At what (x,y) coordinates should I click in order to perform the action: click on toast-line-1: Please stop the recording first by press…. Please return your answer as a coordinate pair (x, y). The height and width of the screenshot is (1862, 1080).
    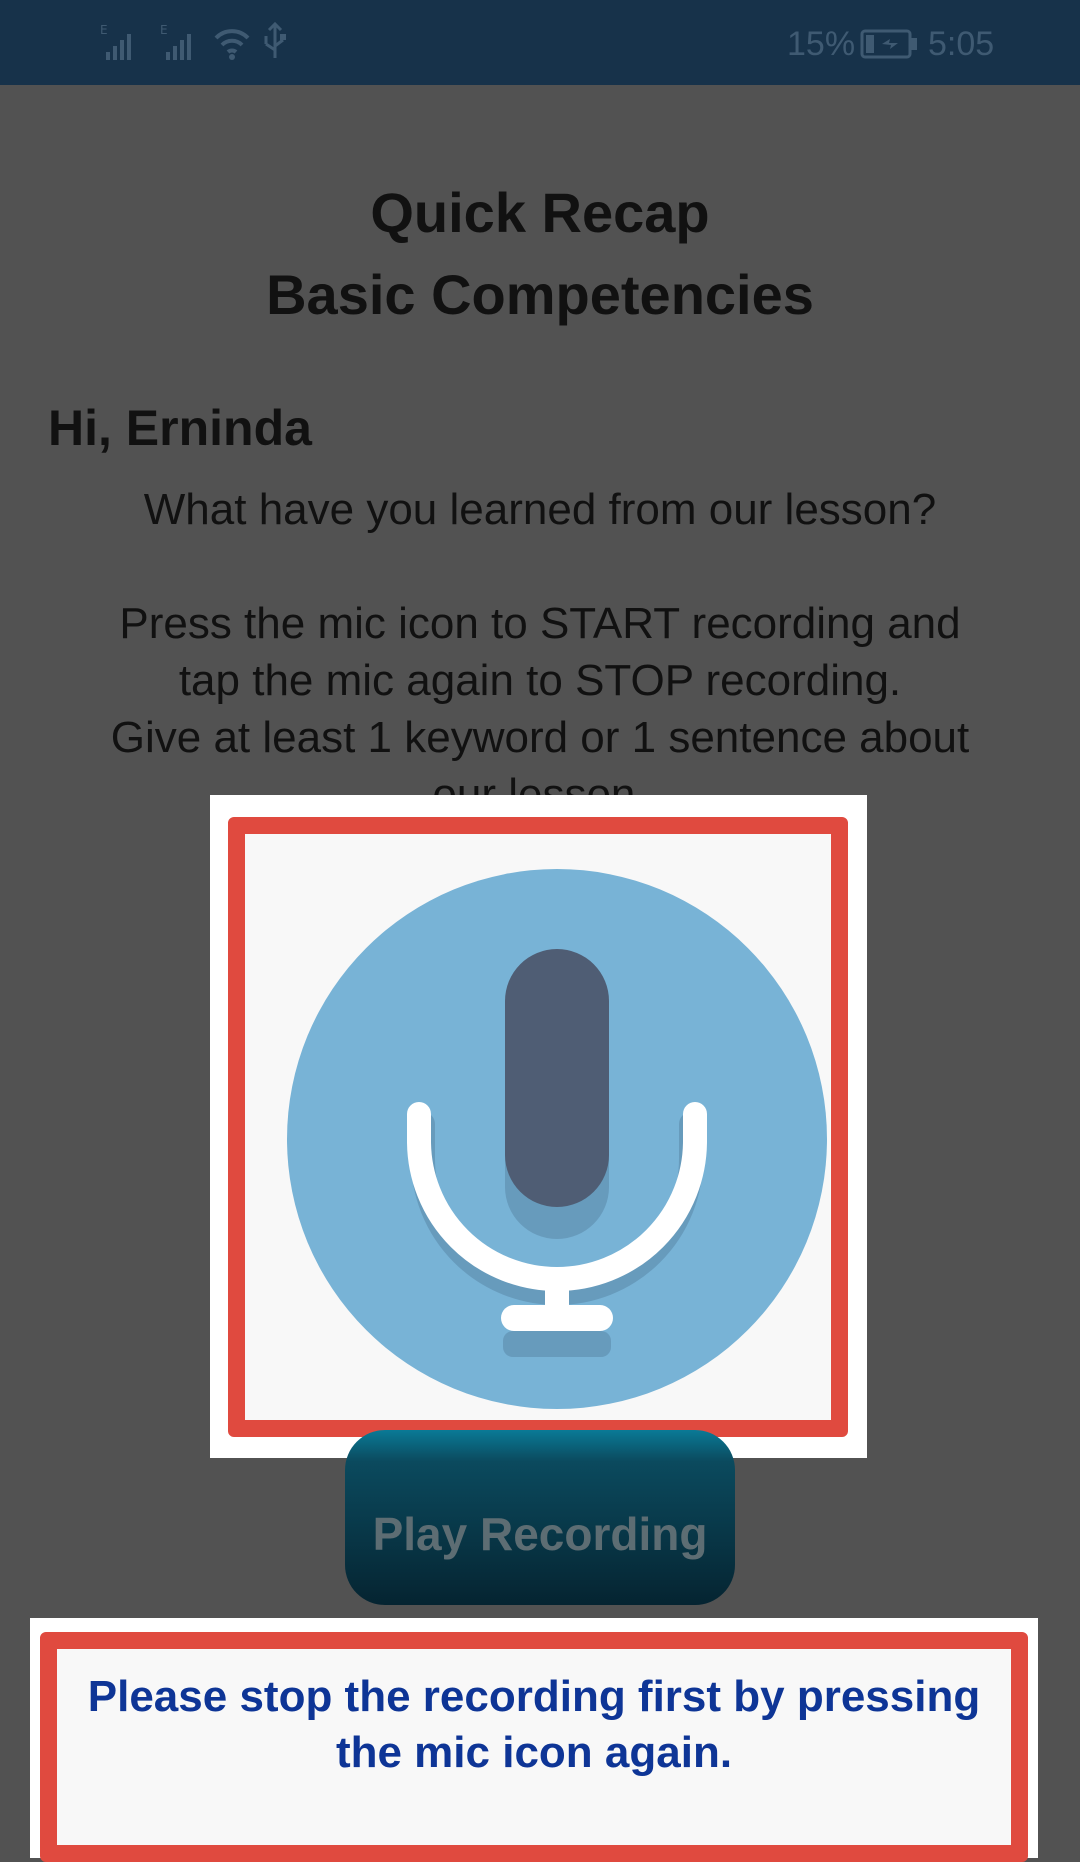
    Looking at the image, I should click on (534, 1696).